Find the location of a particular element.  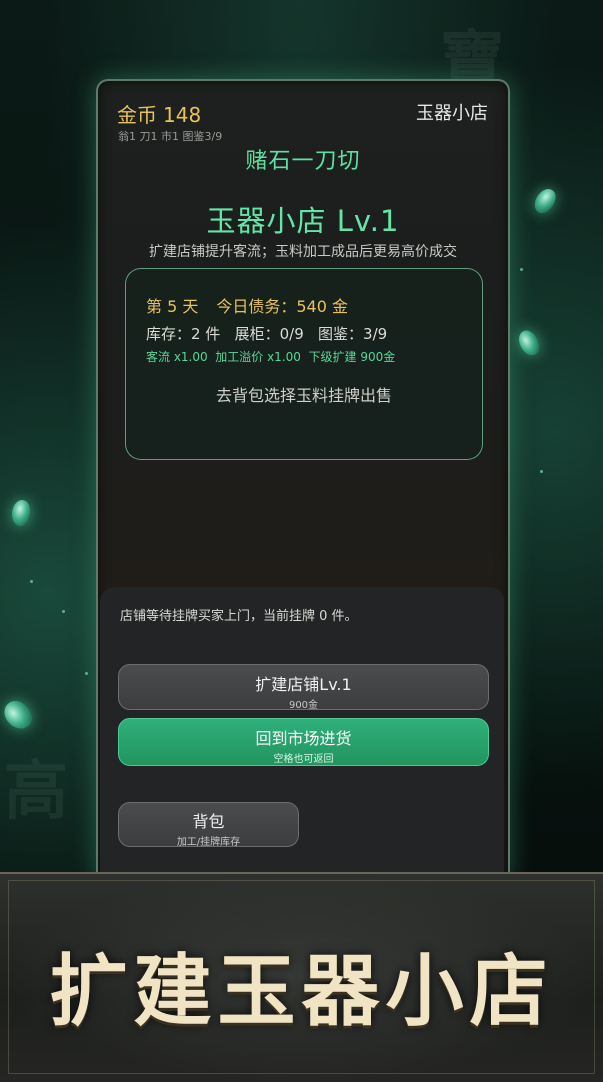

day-label: 第 5 天 is located at coordinates (172, 306).